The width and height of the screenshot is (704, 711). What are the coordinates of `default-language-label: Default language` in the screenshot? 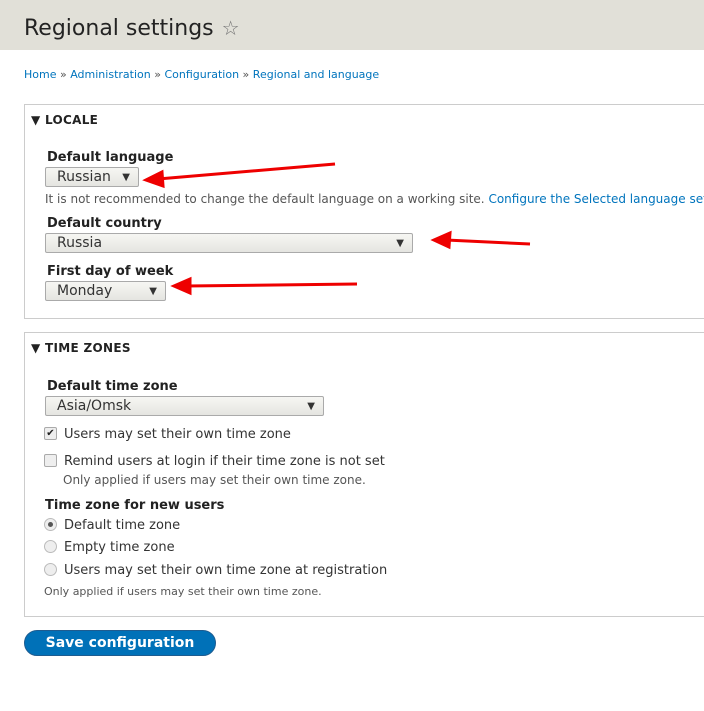 It's located at (110, 157).